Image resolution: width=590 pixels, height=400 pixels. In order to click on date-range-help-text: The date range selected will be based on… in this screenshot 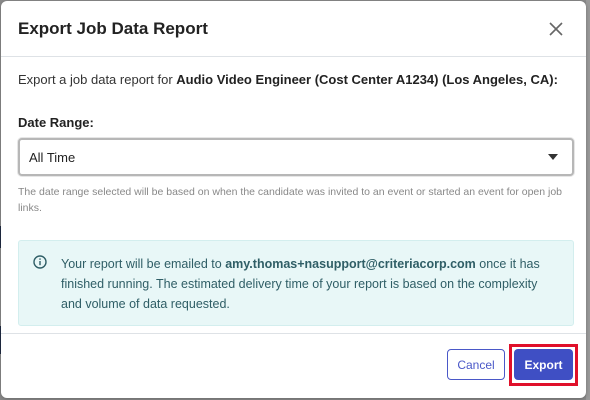, I will do `click(290, 200)`.